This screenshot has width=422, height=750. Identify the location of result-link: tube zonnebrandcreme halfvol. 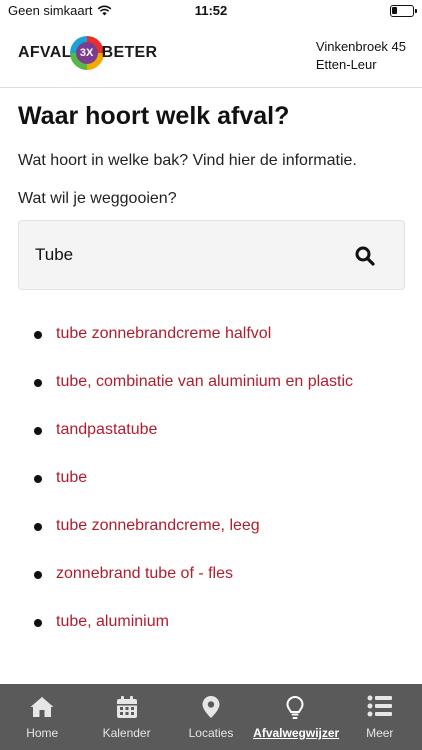
(163, 334).